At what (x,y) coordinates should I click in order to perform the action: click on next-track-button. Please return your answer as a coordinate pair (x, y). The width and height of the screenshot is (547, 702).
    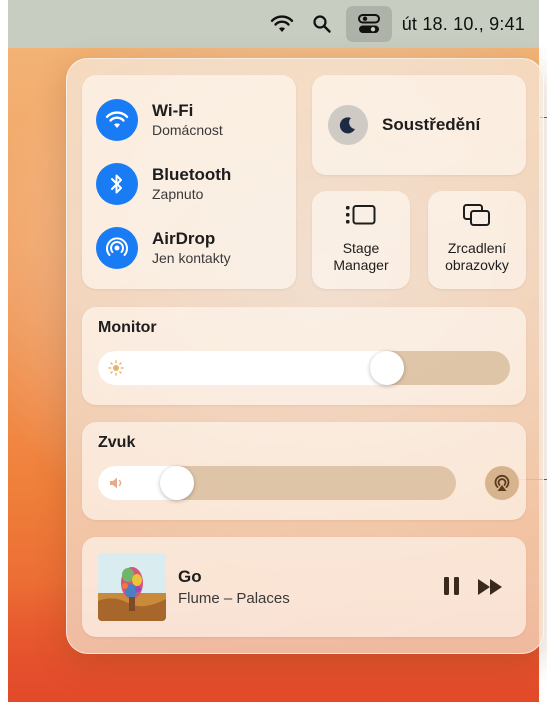
    Looking at the image, I should click on (491, 587).